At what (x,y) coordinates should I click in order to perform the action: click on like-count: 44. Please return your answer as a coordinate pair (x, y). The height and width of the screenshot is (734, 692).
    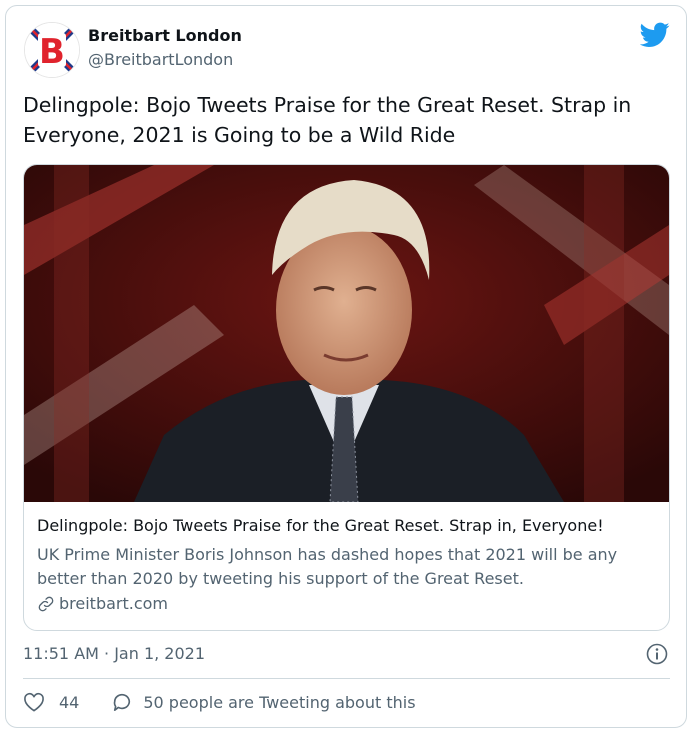
    Looking at the image, I should click on (69, 702).